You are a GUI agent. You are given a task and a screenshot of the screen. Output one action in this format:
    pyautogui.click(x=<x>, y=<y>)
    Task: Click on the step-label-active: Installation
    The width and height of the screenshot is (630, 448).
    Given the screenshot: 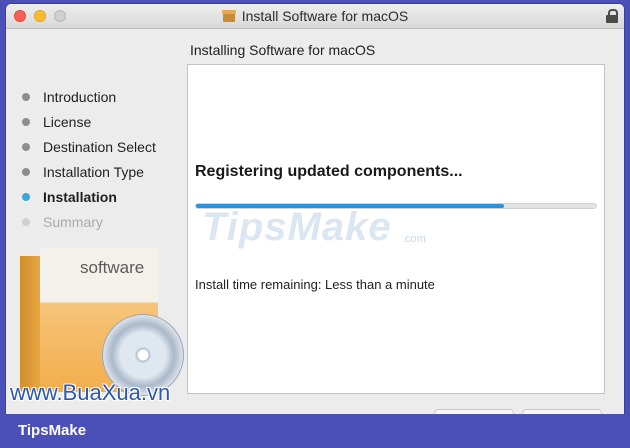 What is the action you would take?
    pyautogui.click(x=80, y=196)
    